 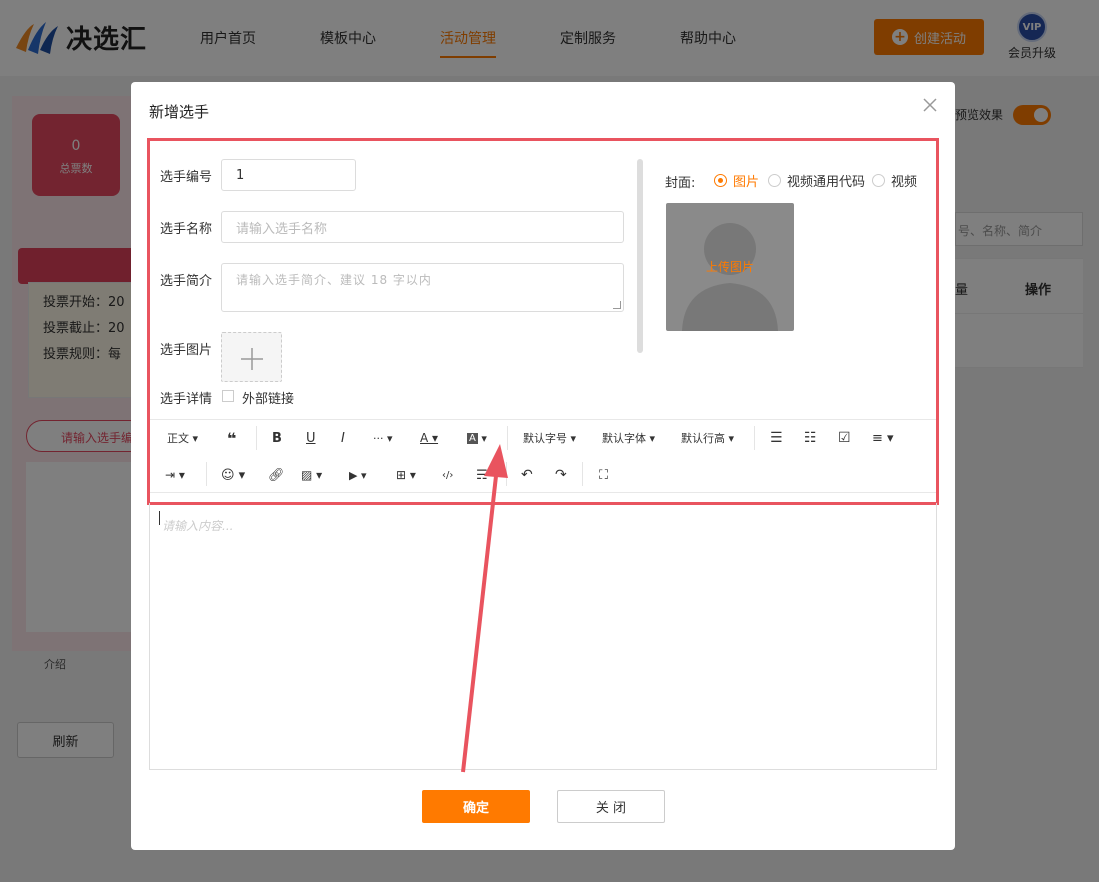 I want to click on redo-icon: ↷, so click(x=561, y=475).